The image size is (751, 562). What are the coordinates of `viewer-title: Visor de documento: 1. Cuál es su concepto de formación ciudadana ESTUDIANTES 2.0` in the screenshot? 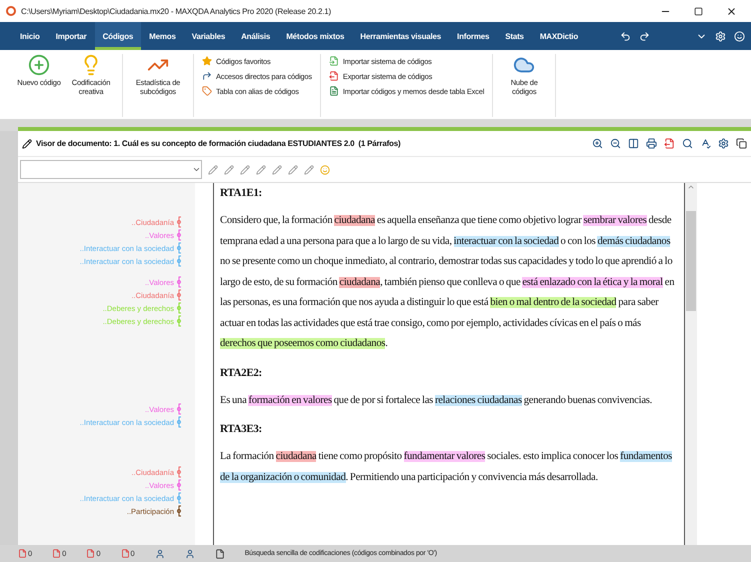 It's located at (195, 143).